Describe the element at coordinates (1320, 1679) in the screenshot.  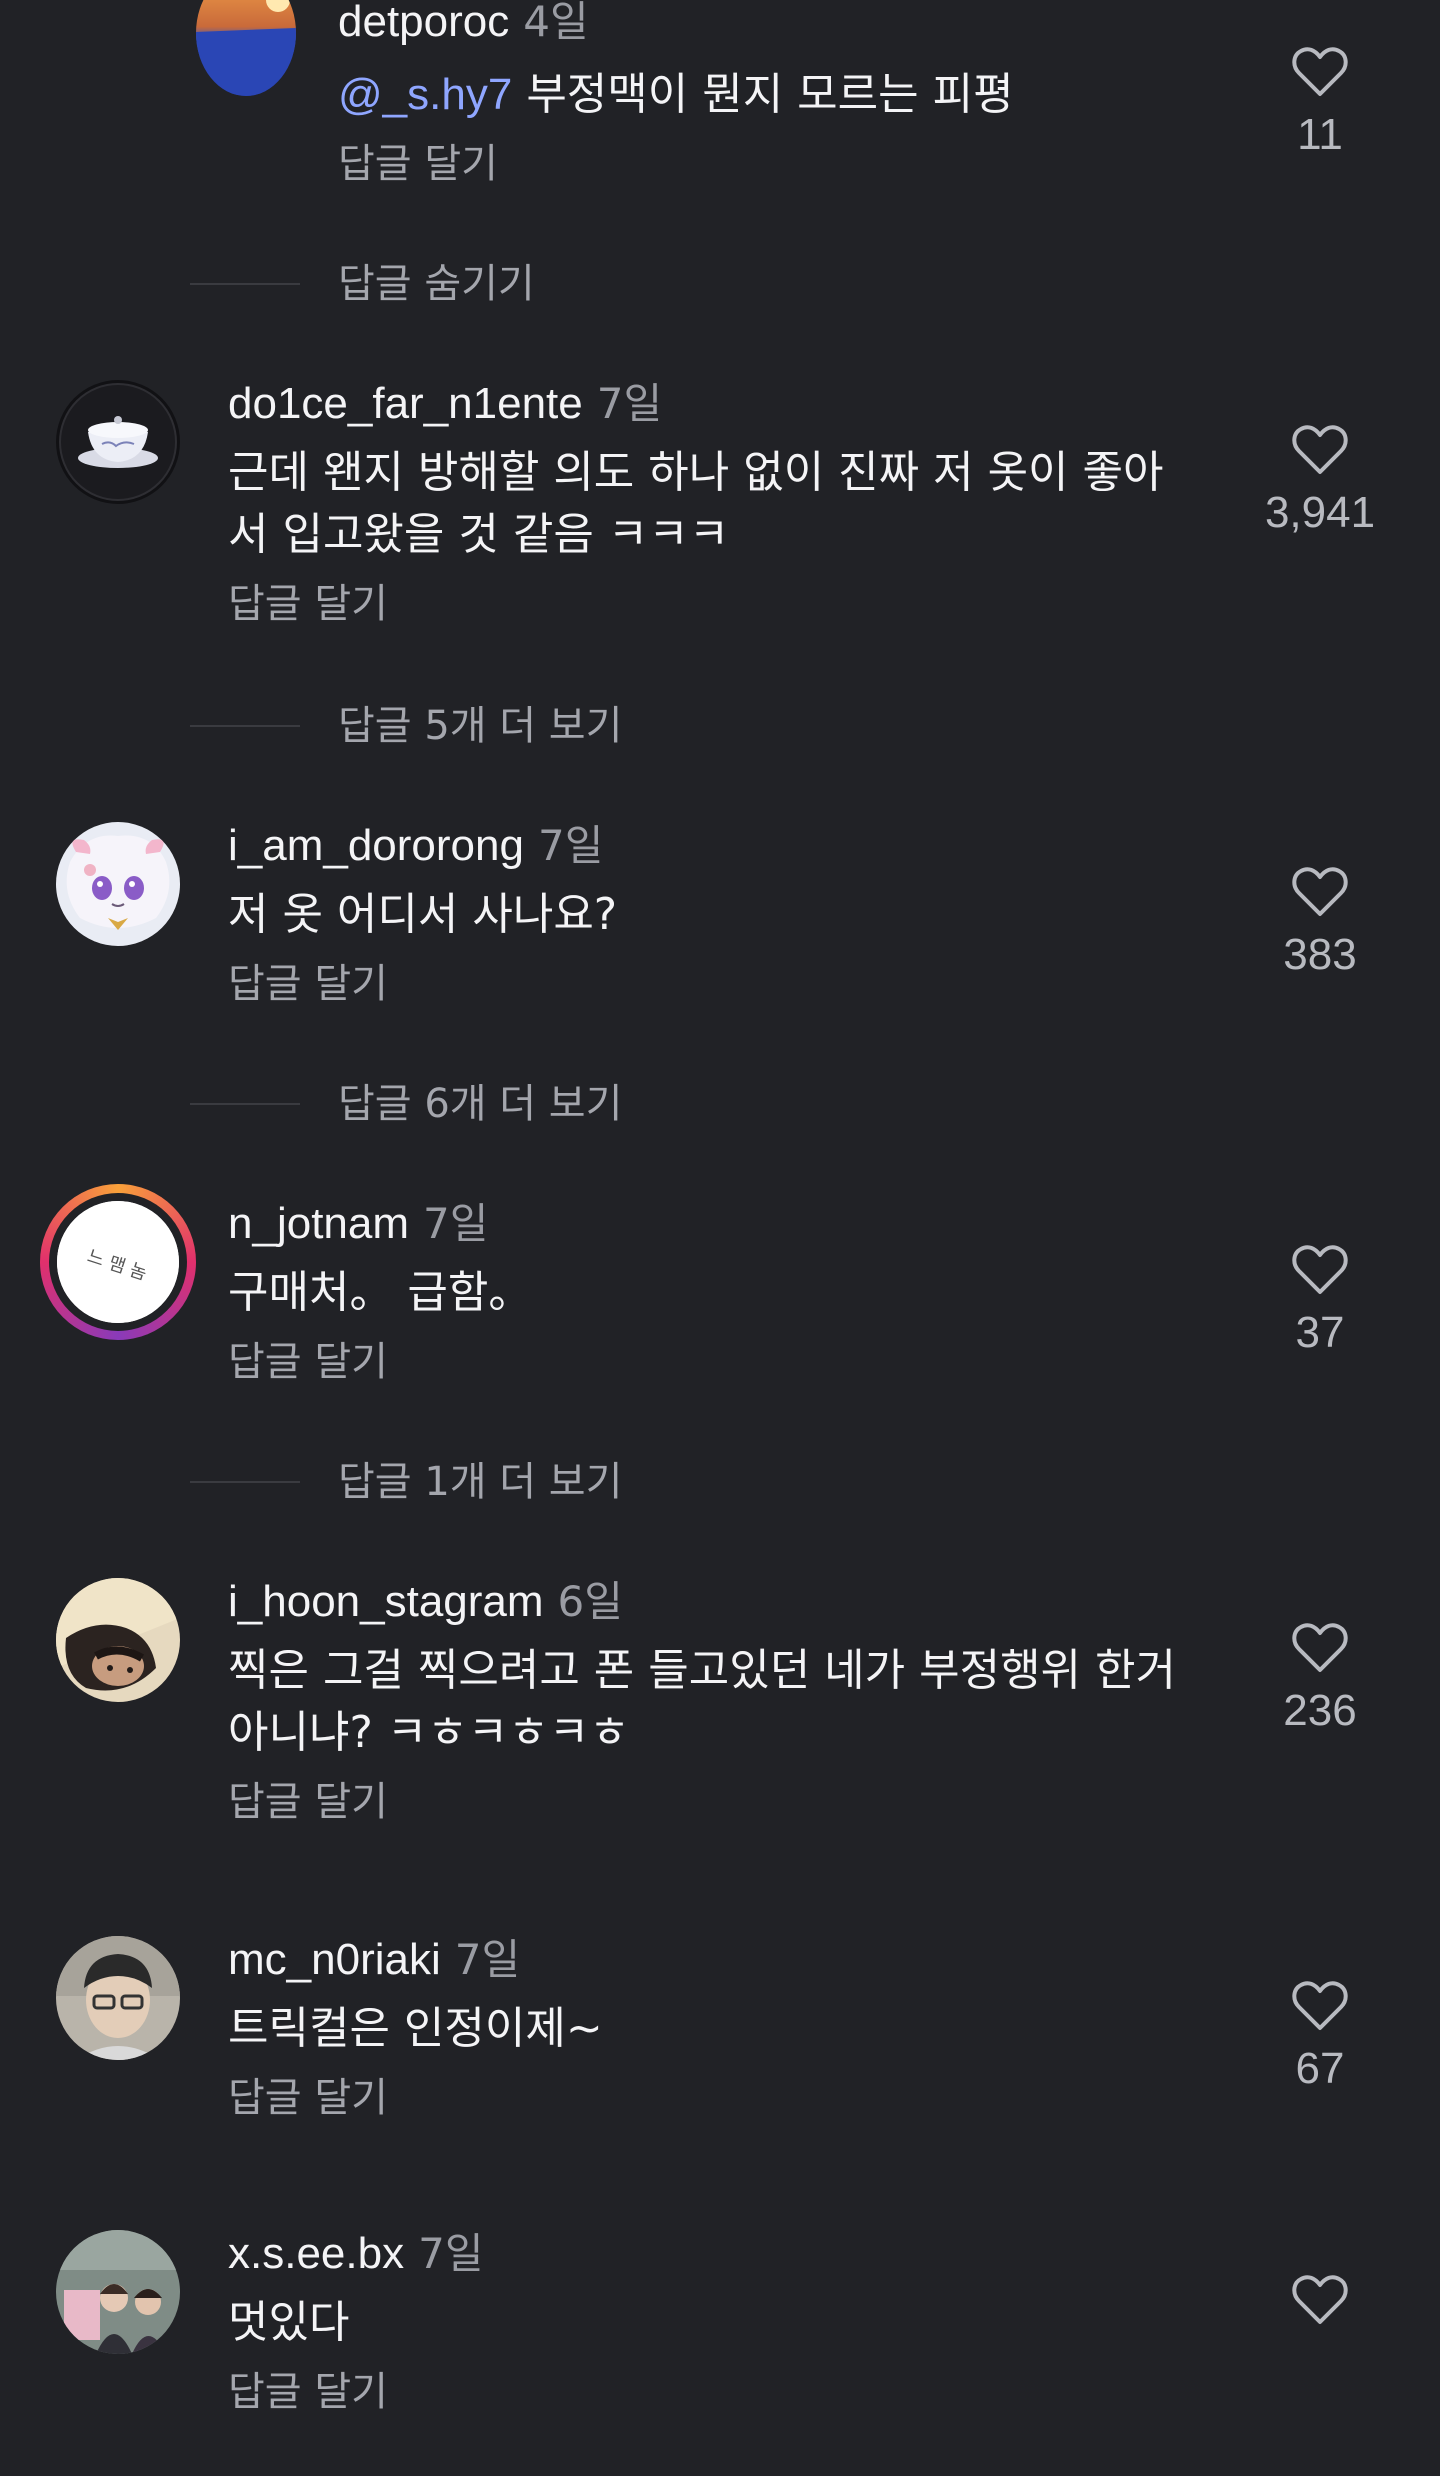
I see `like-button: 236` at that location.